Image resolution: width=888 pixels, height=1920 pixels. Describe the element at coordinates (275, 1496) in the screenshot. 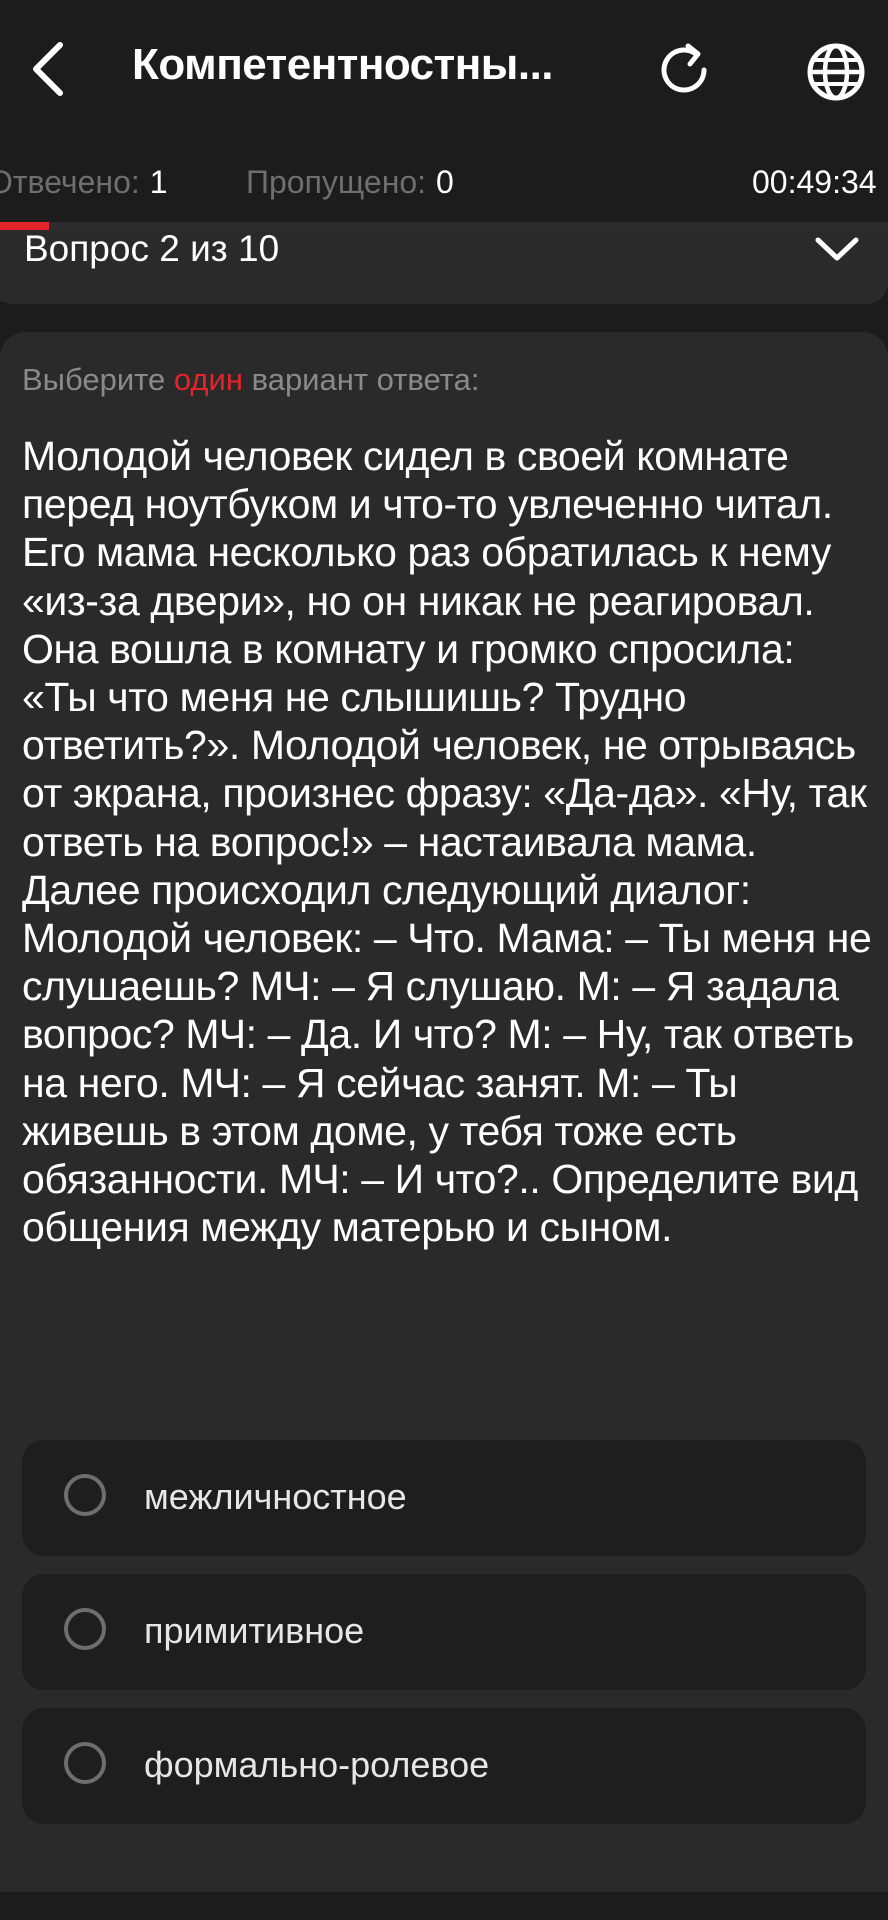

I see `option-label: межличностное` at that location.